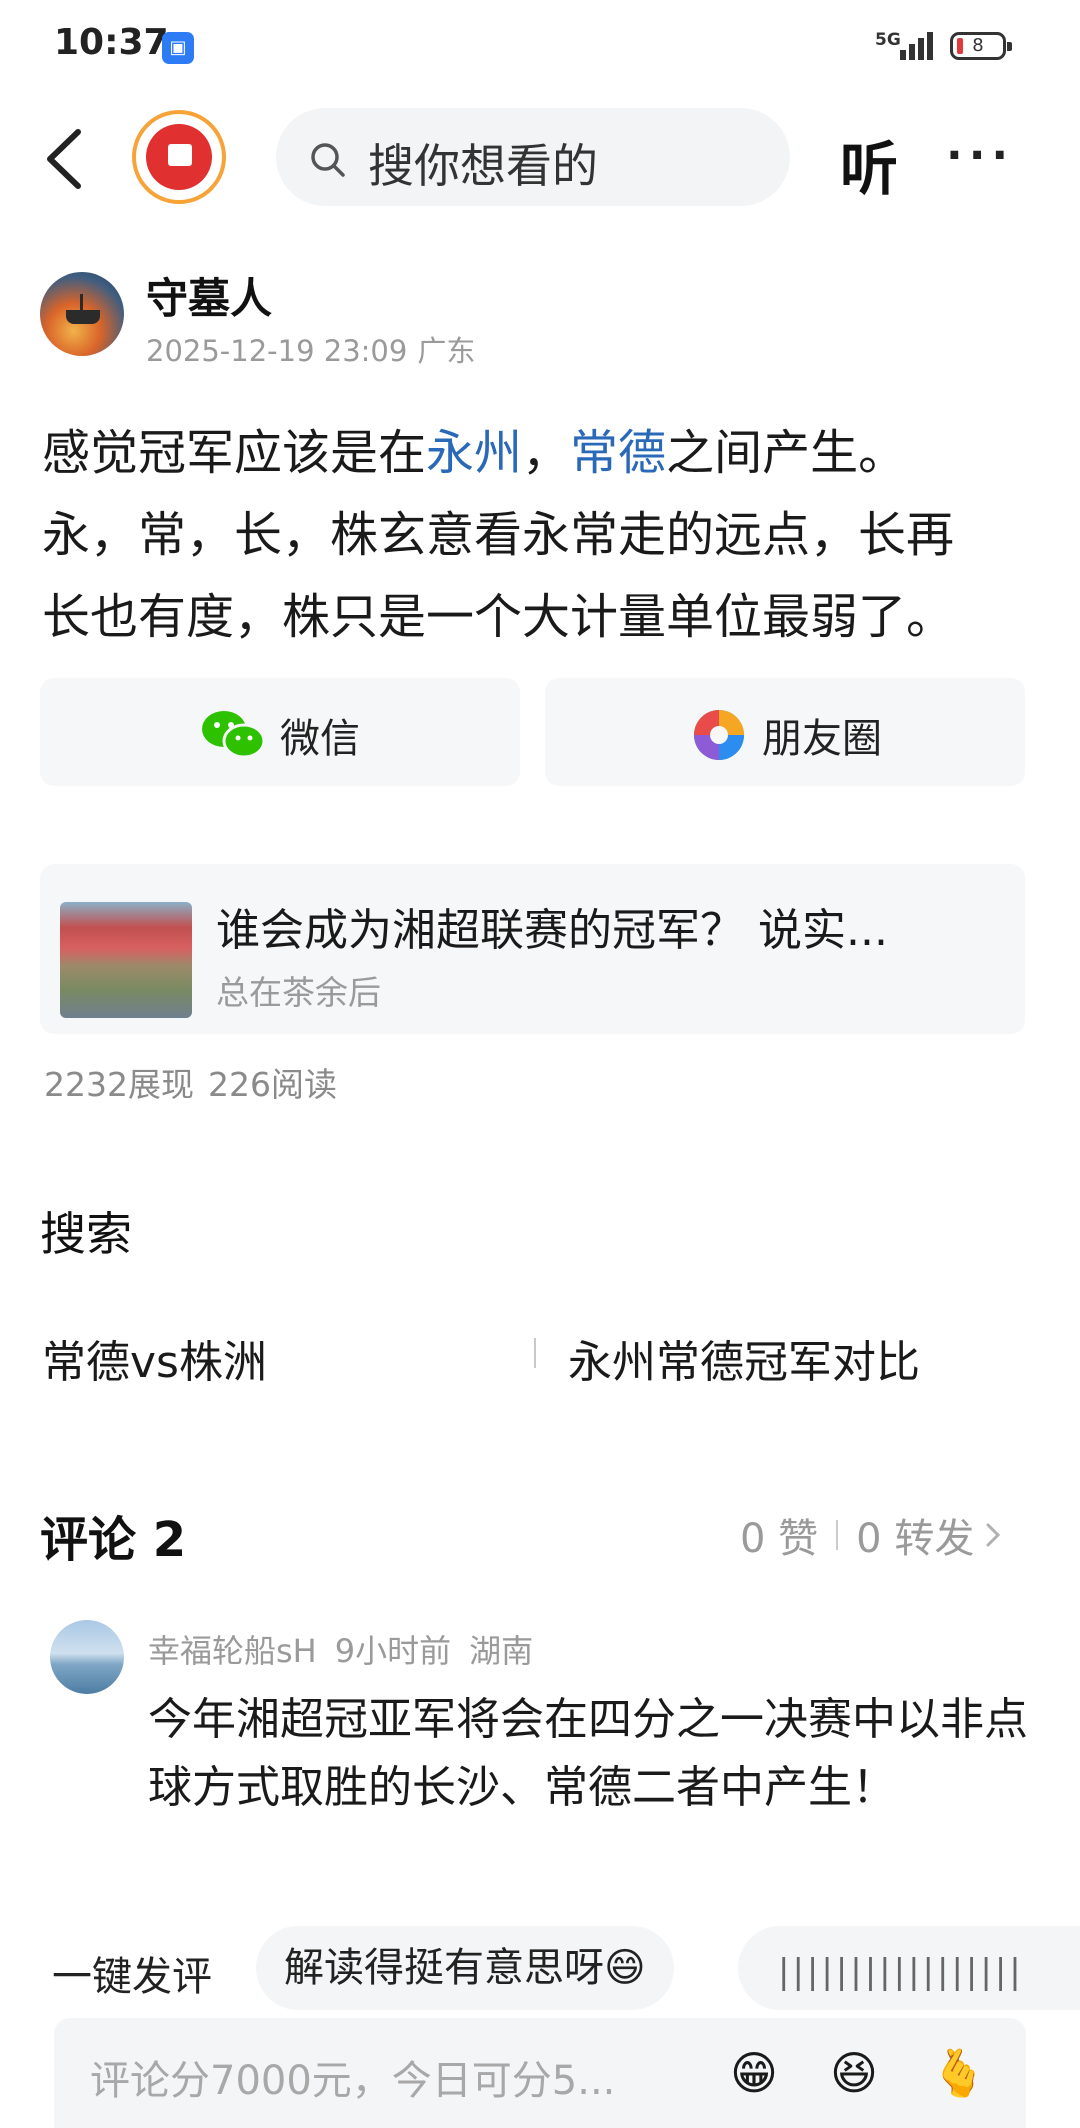 The height and width of the screenshot is (2128, 1080). What do you see at coordinates (178, 48) in the screenshot?
I see `notification-app-icon: ▣` at bounding box center [178, 48].